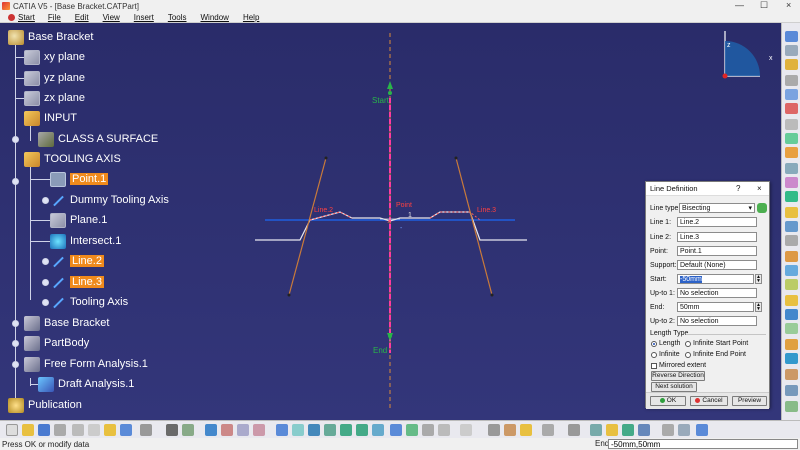  I want to click on hide-show-icon, so click(428, 430).